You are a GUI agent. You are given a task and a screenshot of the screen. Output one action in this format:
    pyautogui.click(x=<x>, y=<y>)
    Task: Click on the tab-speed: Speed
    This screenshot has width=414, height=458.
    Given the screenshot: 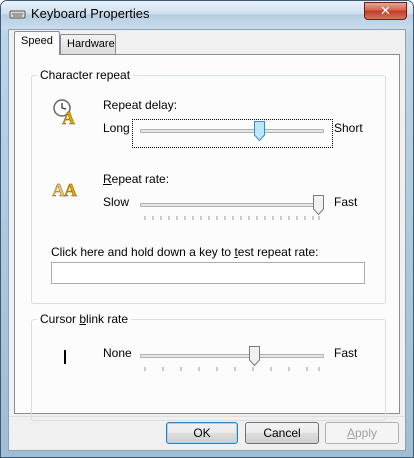 What is the action you would take?
    pyautogui.click(x=37, y=43)
    